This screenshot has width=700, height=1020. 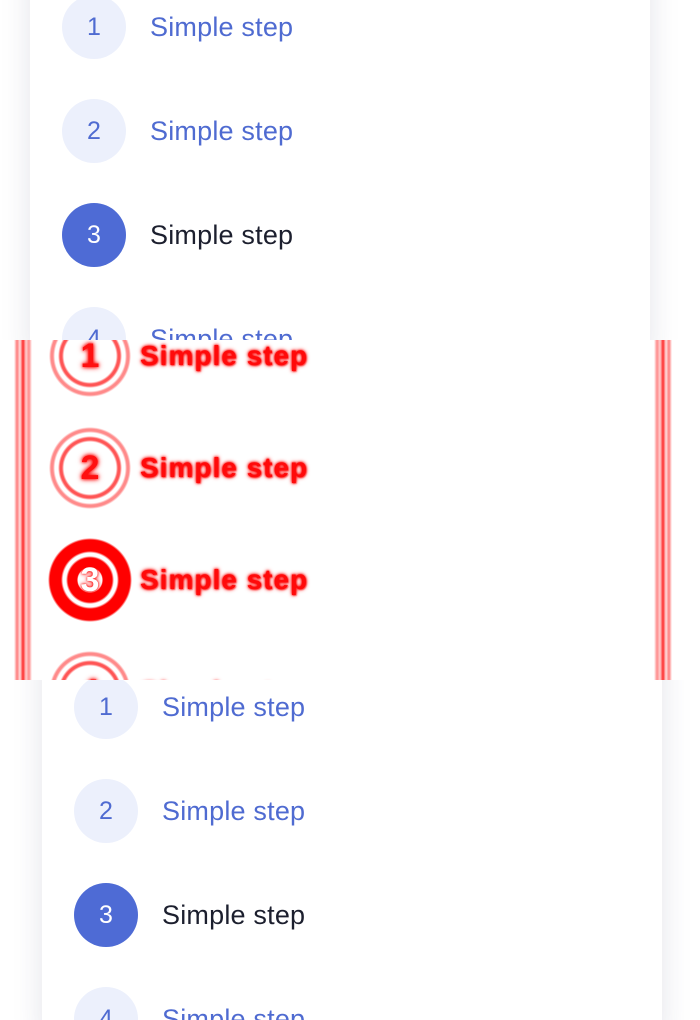 What do you see at coordinates (178, 665) in the screenshot?
I see `glitched-step-4: 4 Simple step` at bounding box center [178, 665].